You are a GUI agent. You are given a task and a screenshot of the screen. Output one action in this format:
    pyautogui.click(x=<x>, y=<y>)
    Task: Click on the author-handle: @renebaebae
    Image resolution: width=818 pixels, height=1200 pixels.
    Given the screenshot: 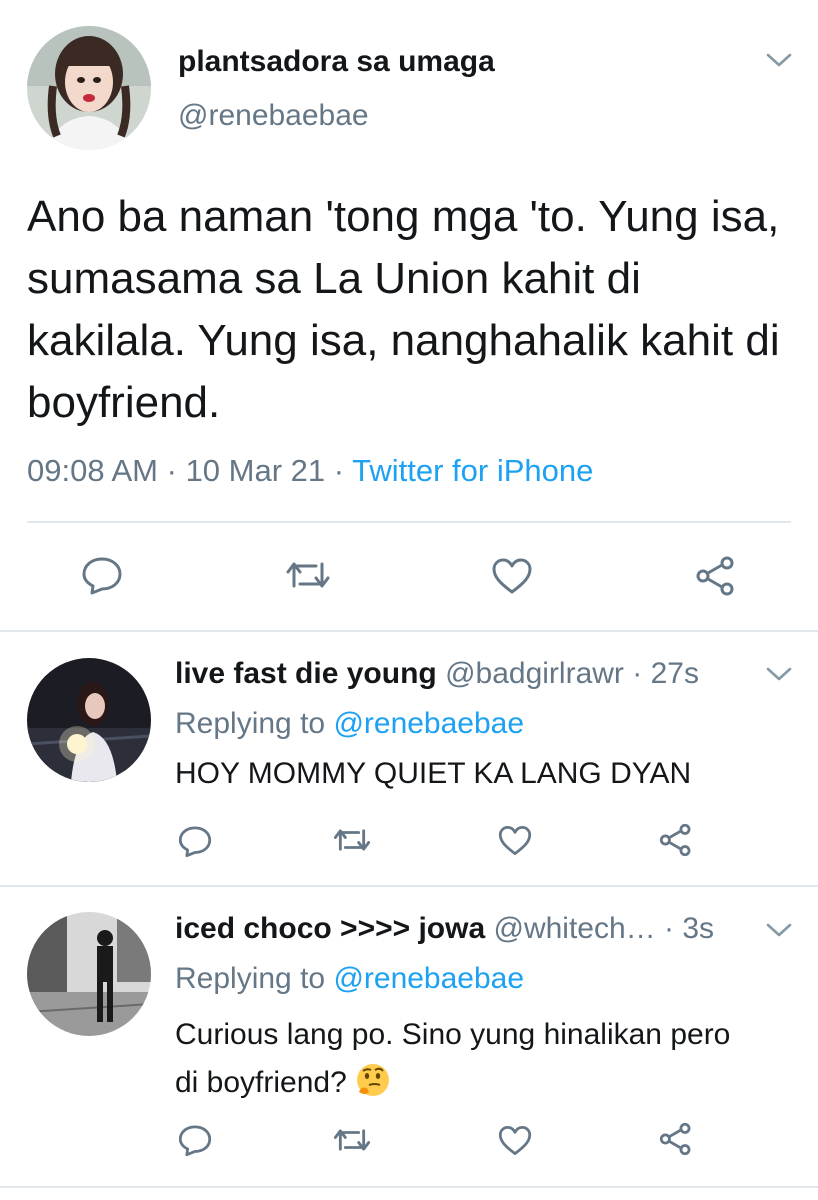 What is the action you would take?
    pyautogui.click(x=273, y=116)
    